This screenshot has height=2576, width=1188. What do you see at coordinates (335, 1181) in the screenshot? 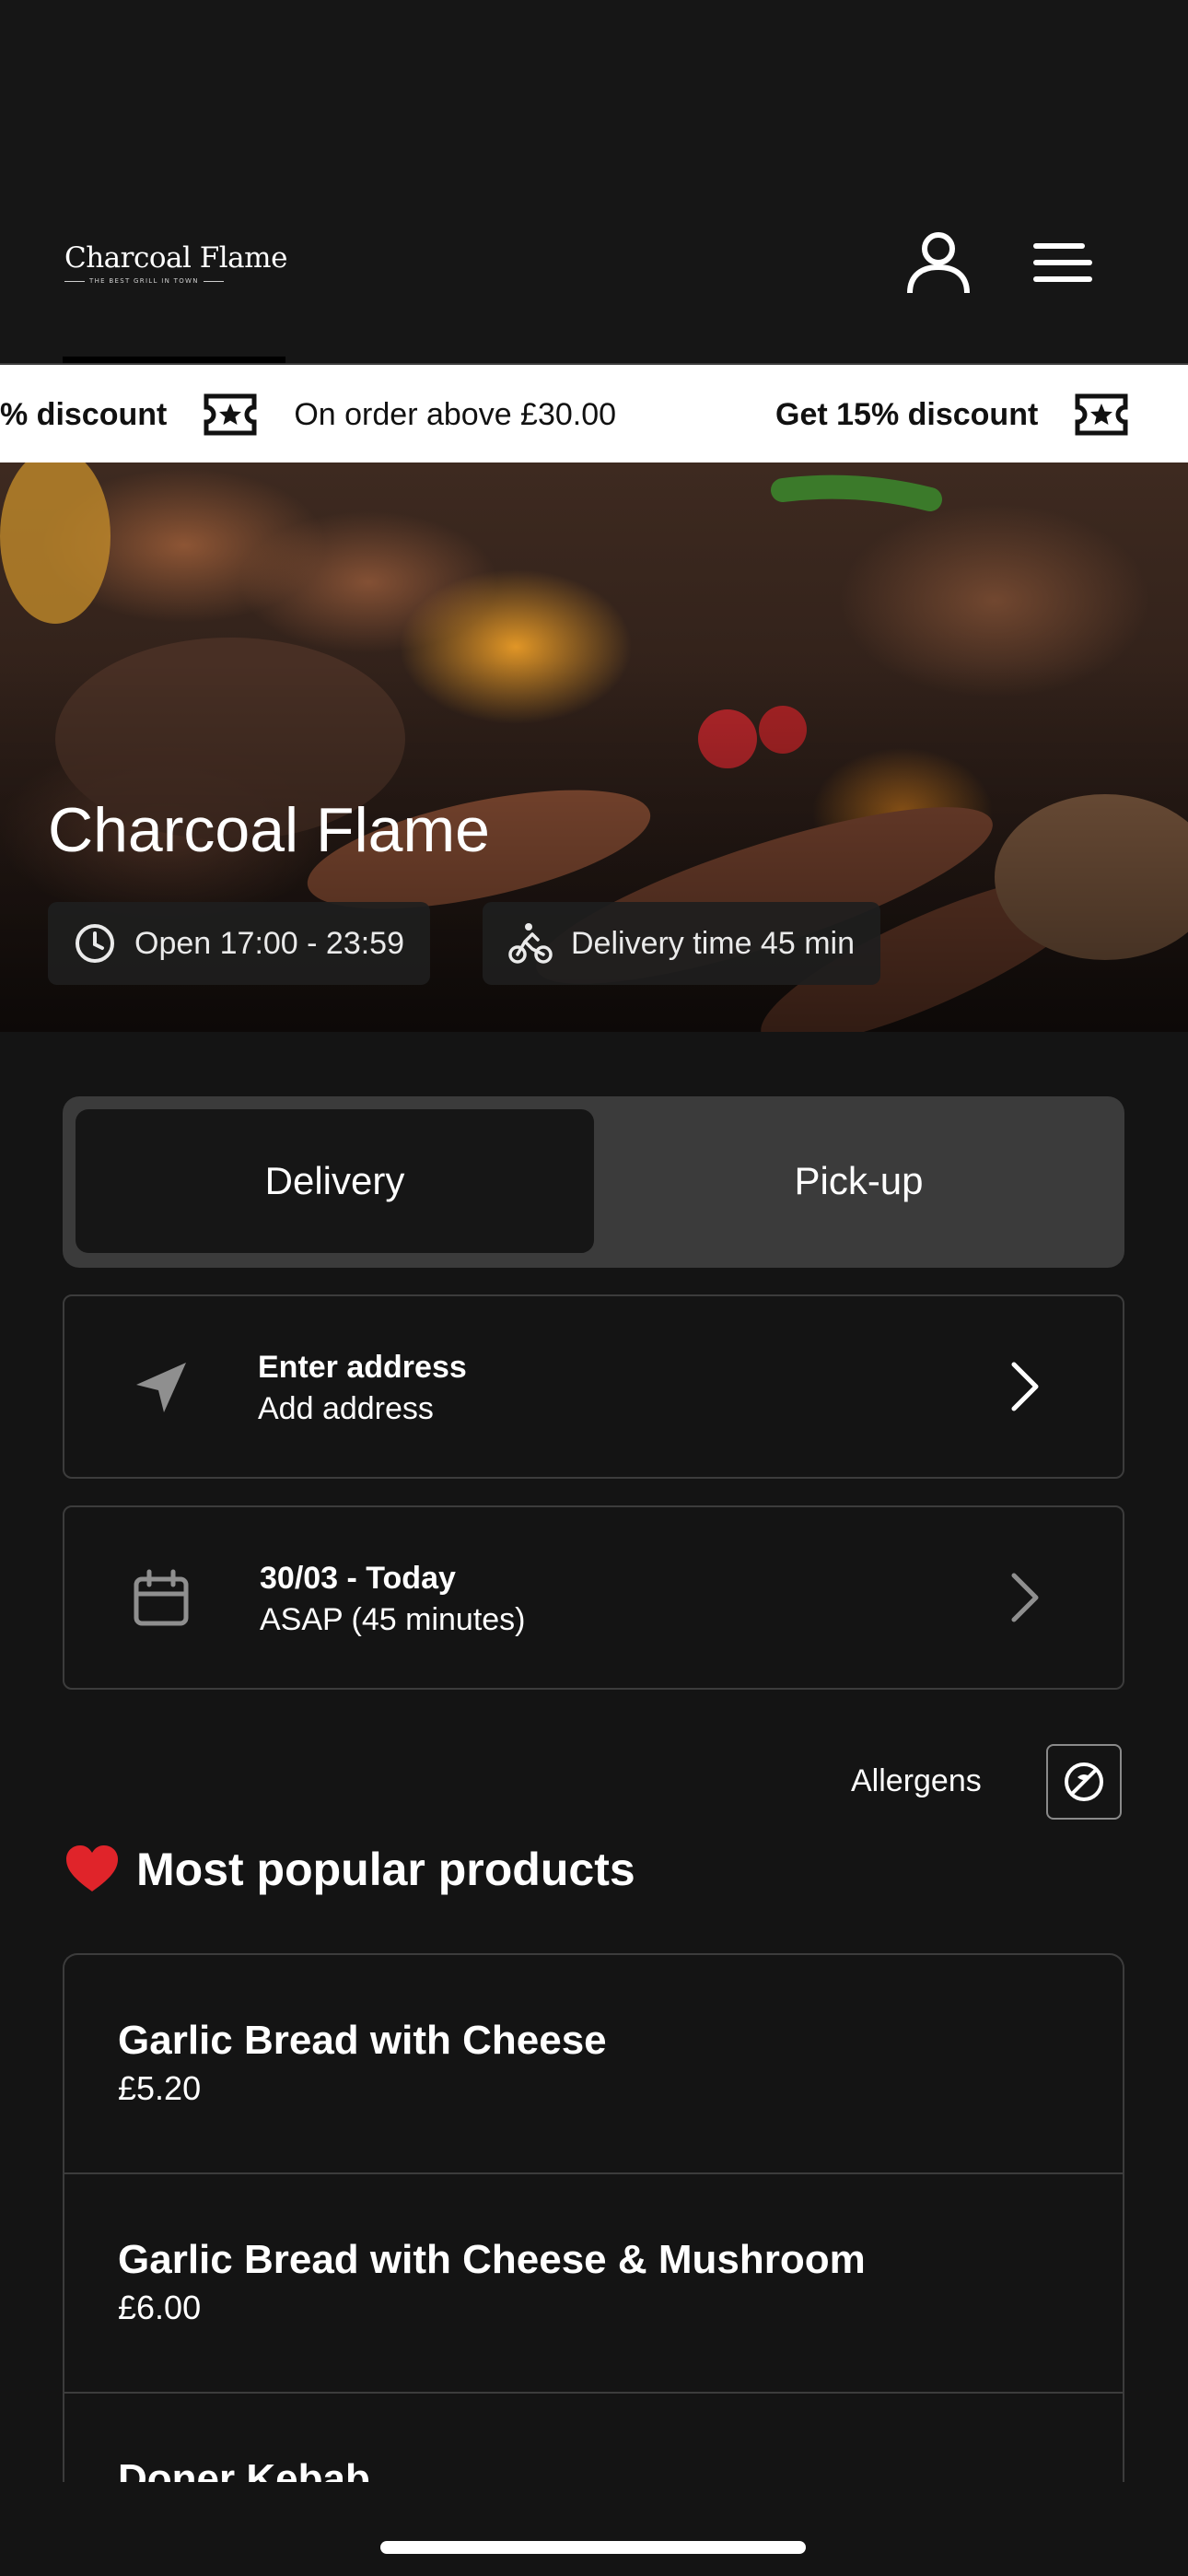
I see `tab-delivery: Delivery` at bounding box center [335, 1181].